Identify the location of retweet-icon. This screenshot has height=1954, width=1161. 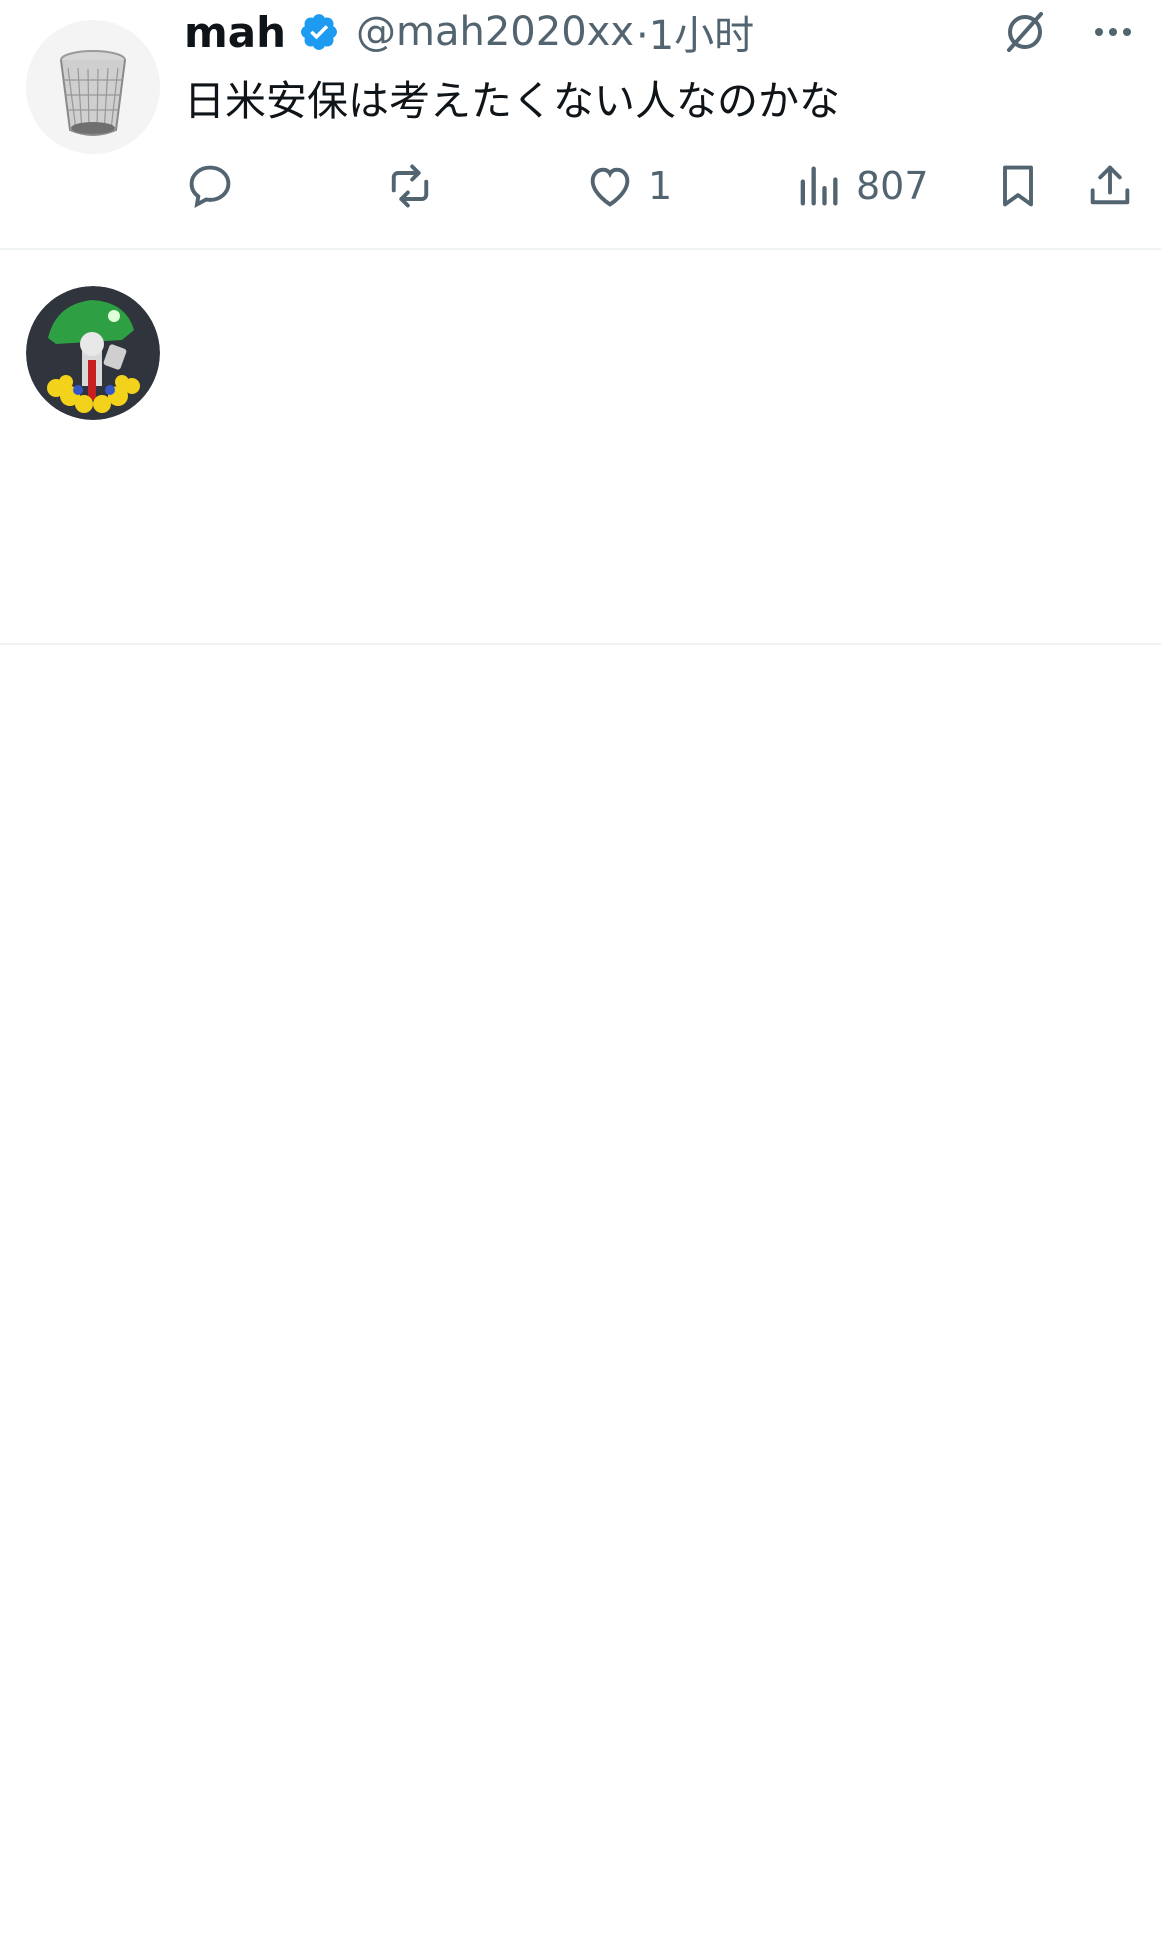
(410, 186).